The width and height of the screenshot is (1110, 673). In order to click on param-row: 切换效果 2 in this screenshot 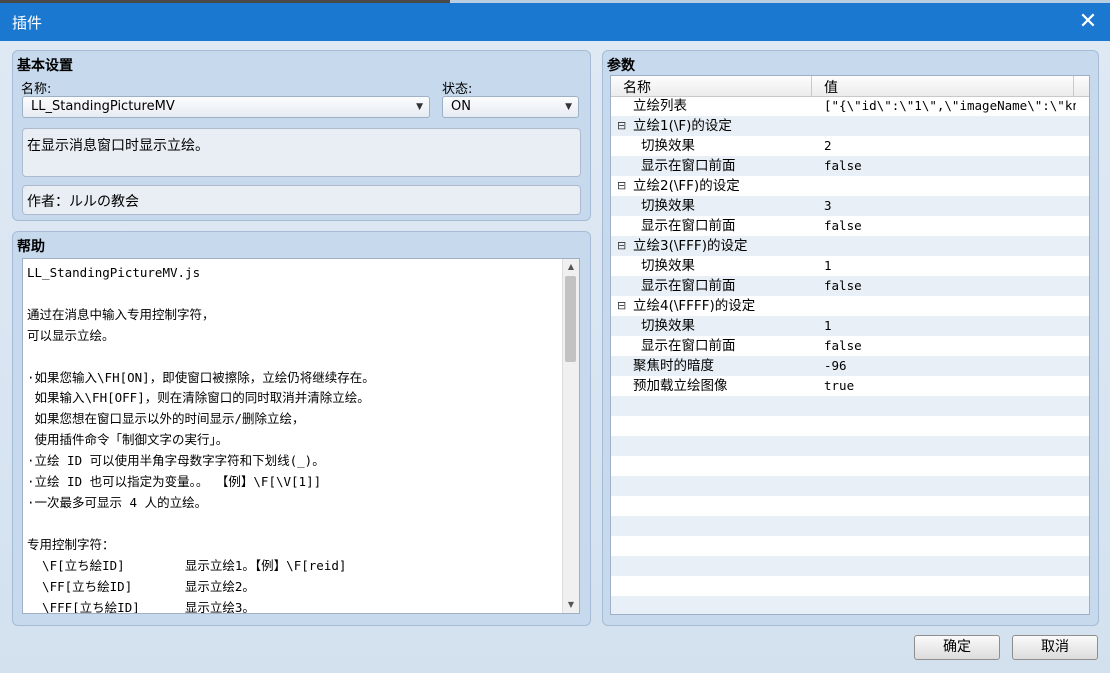, I will do `click(850, 146)`.